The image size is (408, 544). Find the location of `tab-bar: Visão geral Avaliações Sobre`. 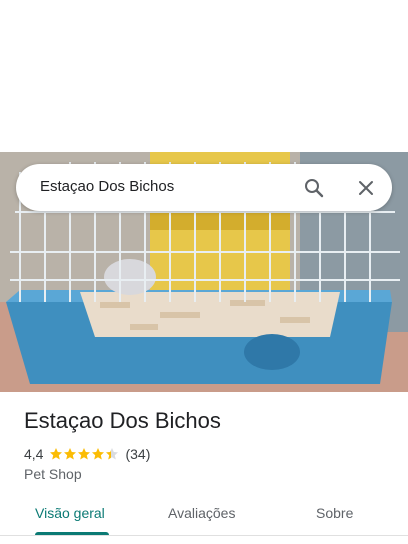

tab-bar: Visão geral Avaliações Sobre is located at coordinates (204, 516).